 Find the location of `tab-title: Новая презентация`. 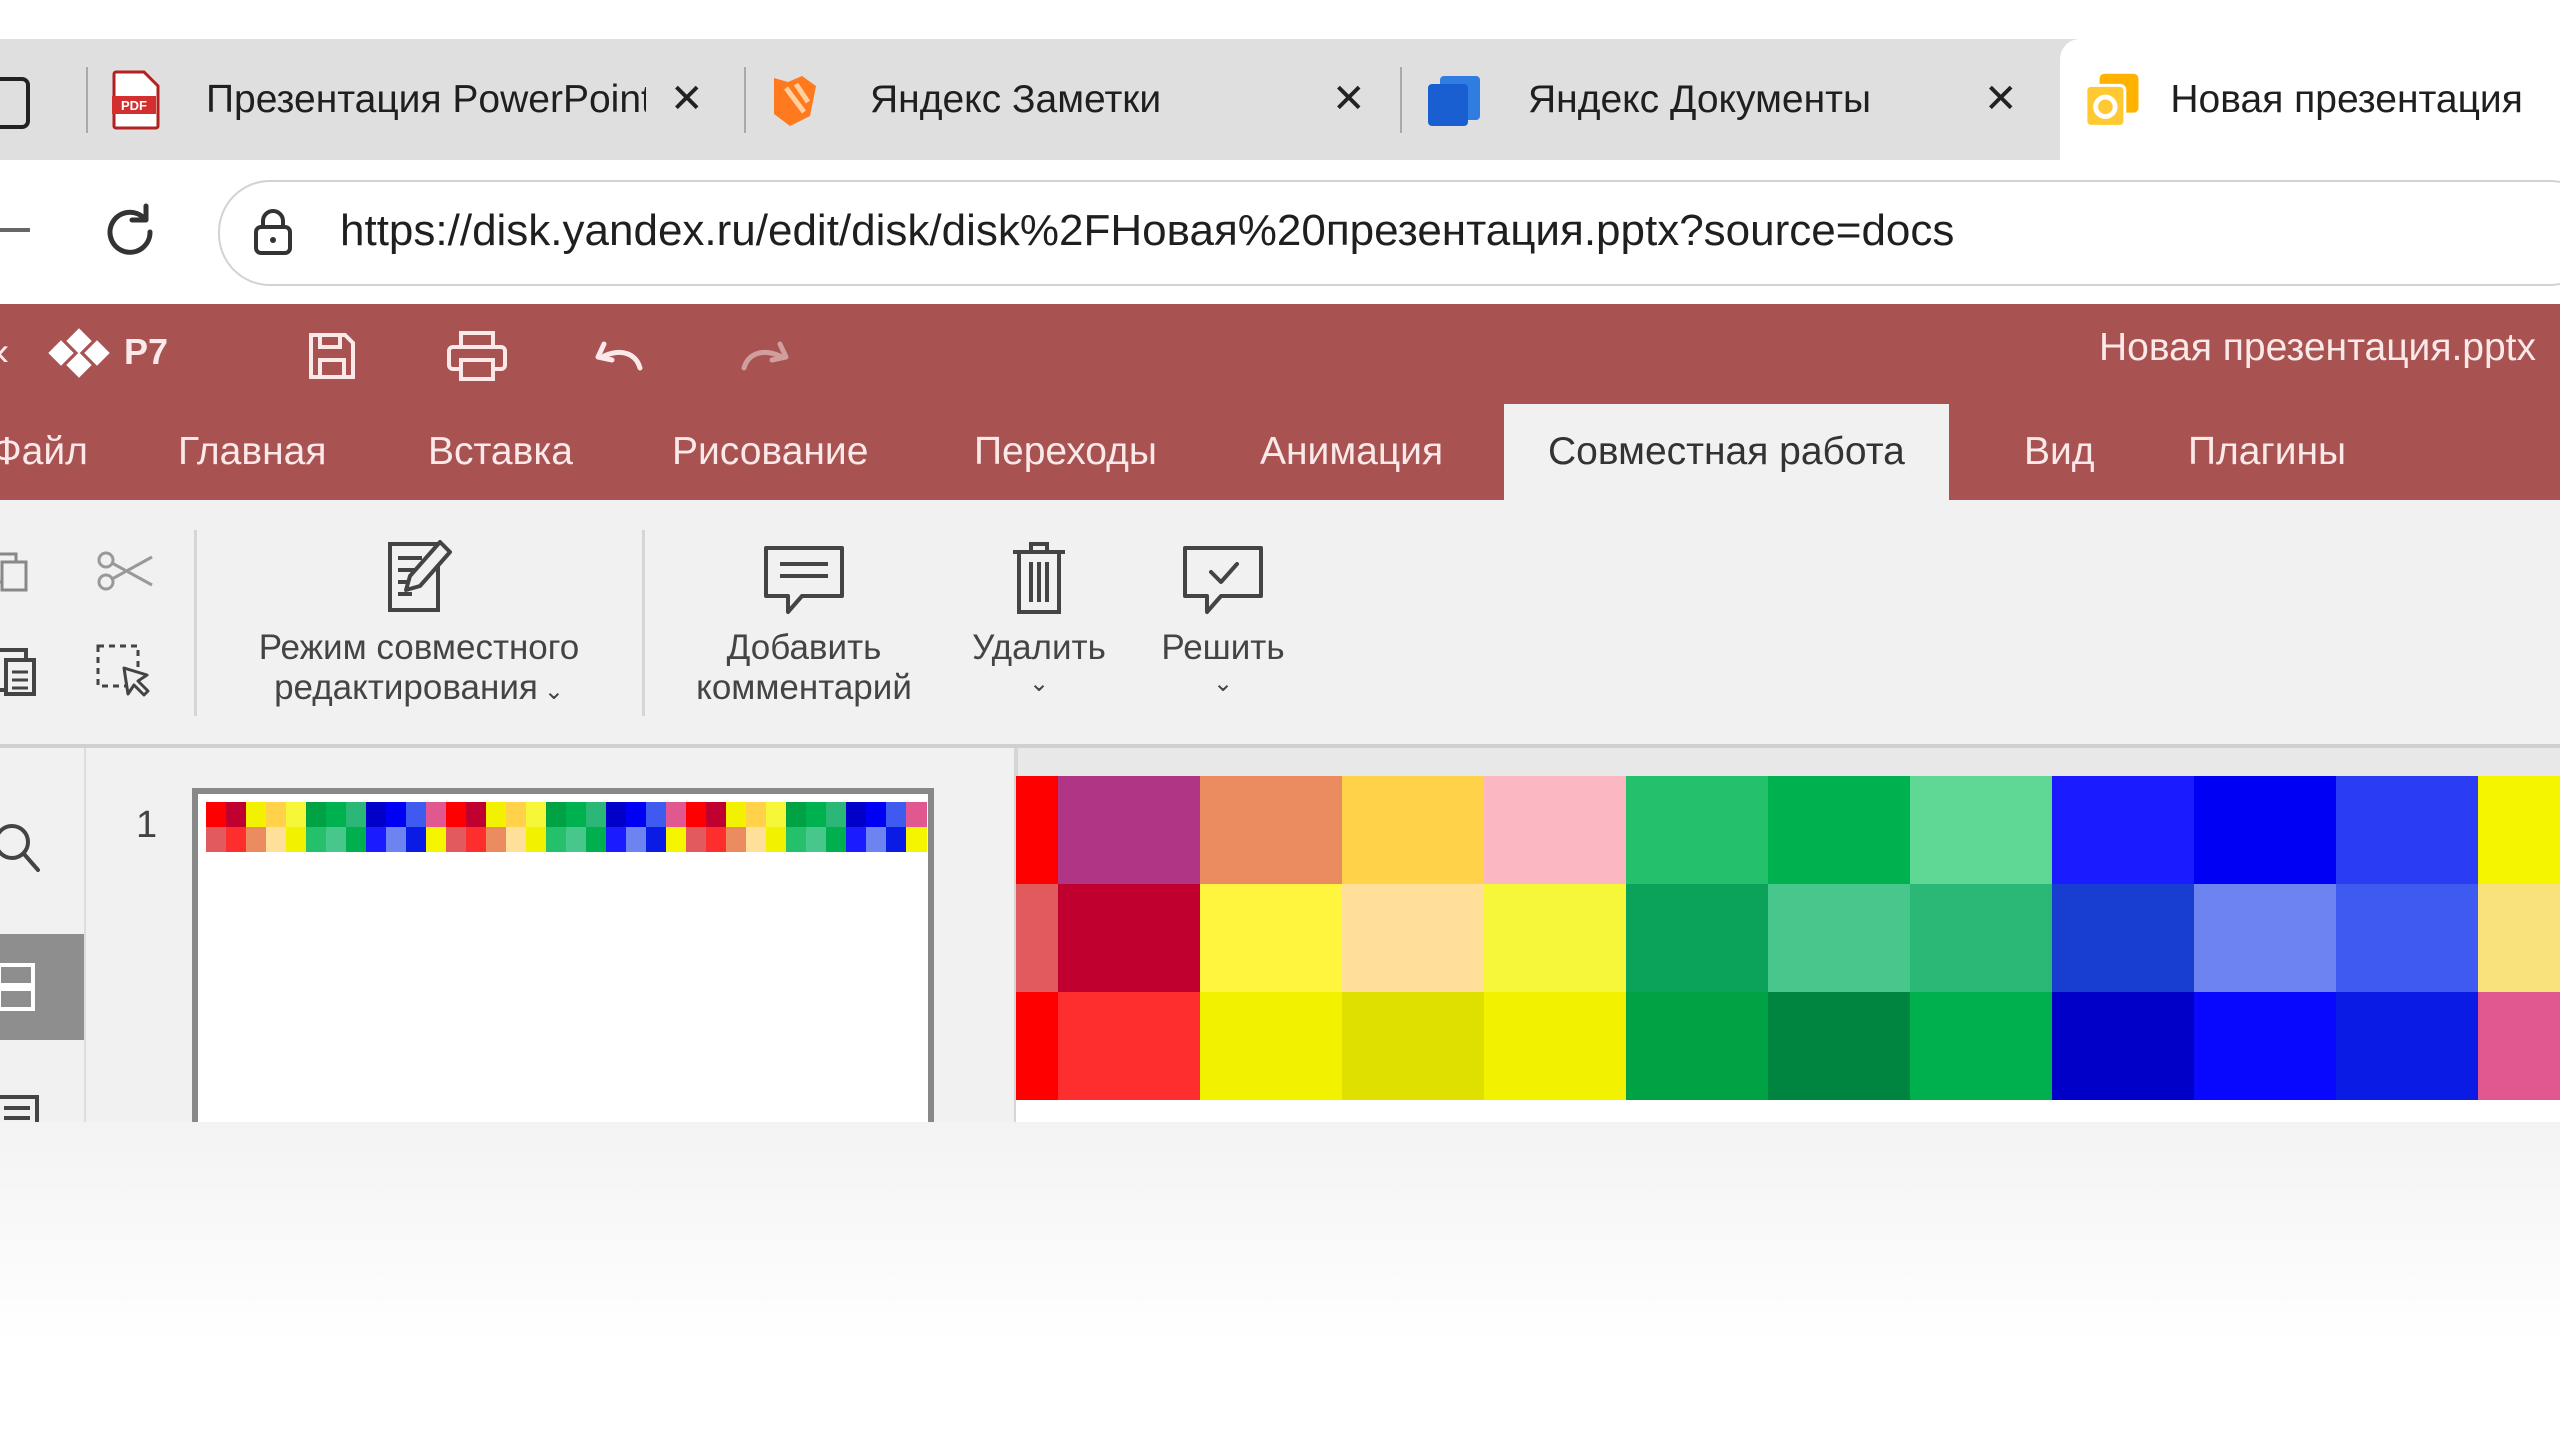

tab-title: Новая презентация is located at coordinates (2346, 99).